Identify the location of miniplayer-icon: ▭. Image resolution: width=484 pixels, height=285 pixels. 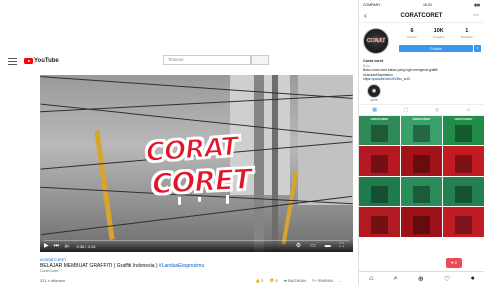
(313, 246).